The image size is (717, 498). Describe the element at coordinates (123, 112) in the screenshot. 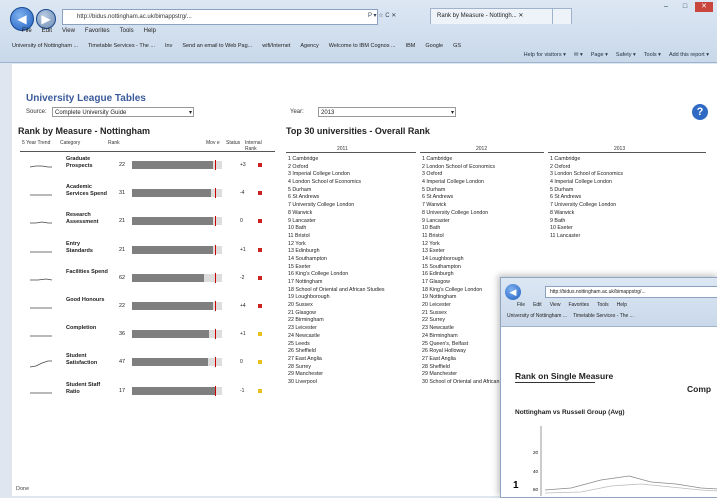

I see `source-select: Complete University Guide ▾` at that location.